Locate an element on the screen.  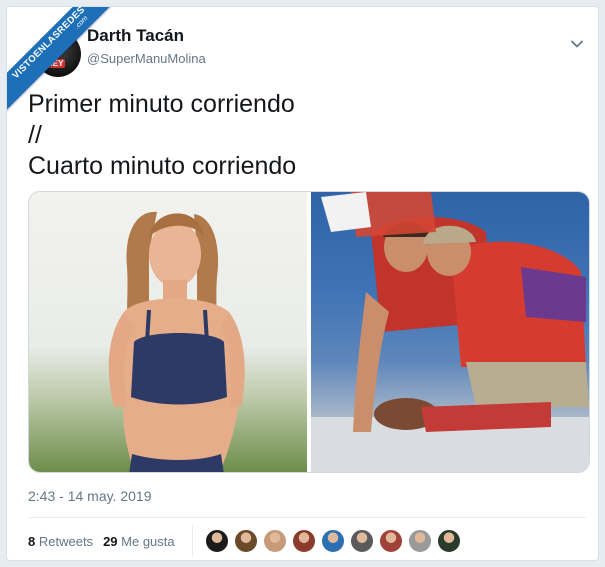
likes-label: Me gusta is located at coordinates (148, 541).